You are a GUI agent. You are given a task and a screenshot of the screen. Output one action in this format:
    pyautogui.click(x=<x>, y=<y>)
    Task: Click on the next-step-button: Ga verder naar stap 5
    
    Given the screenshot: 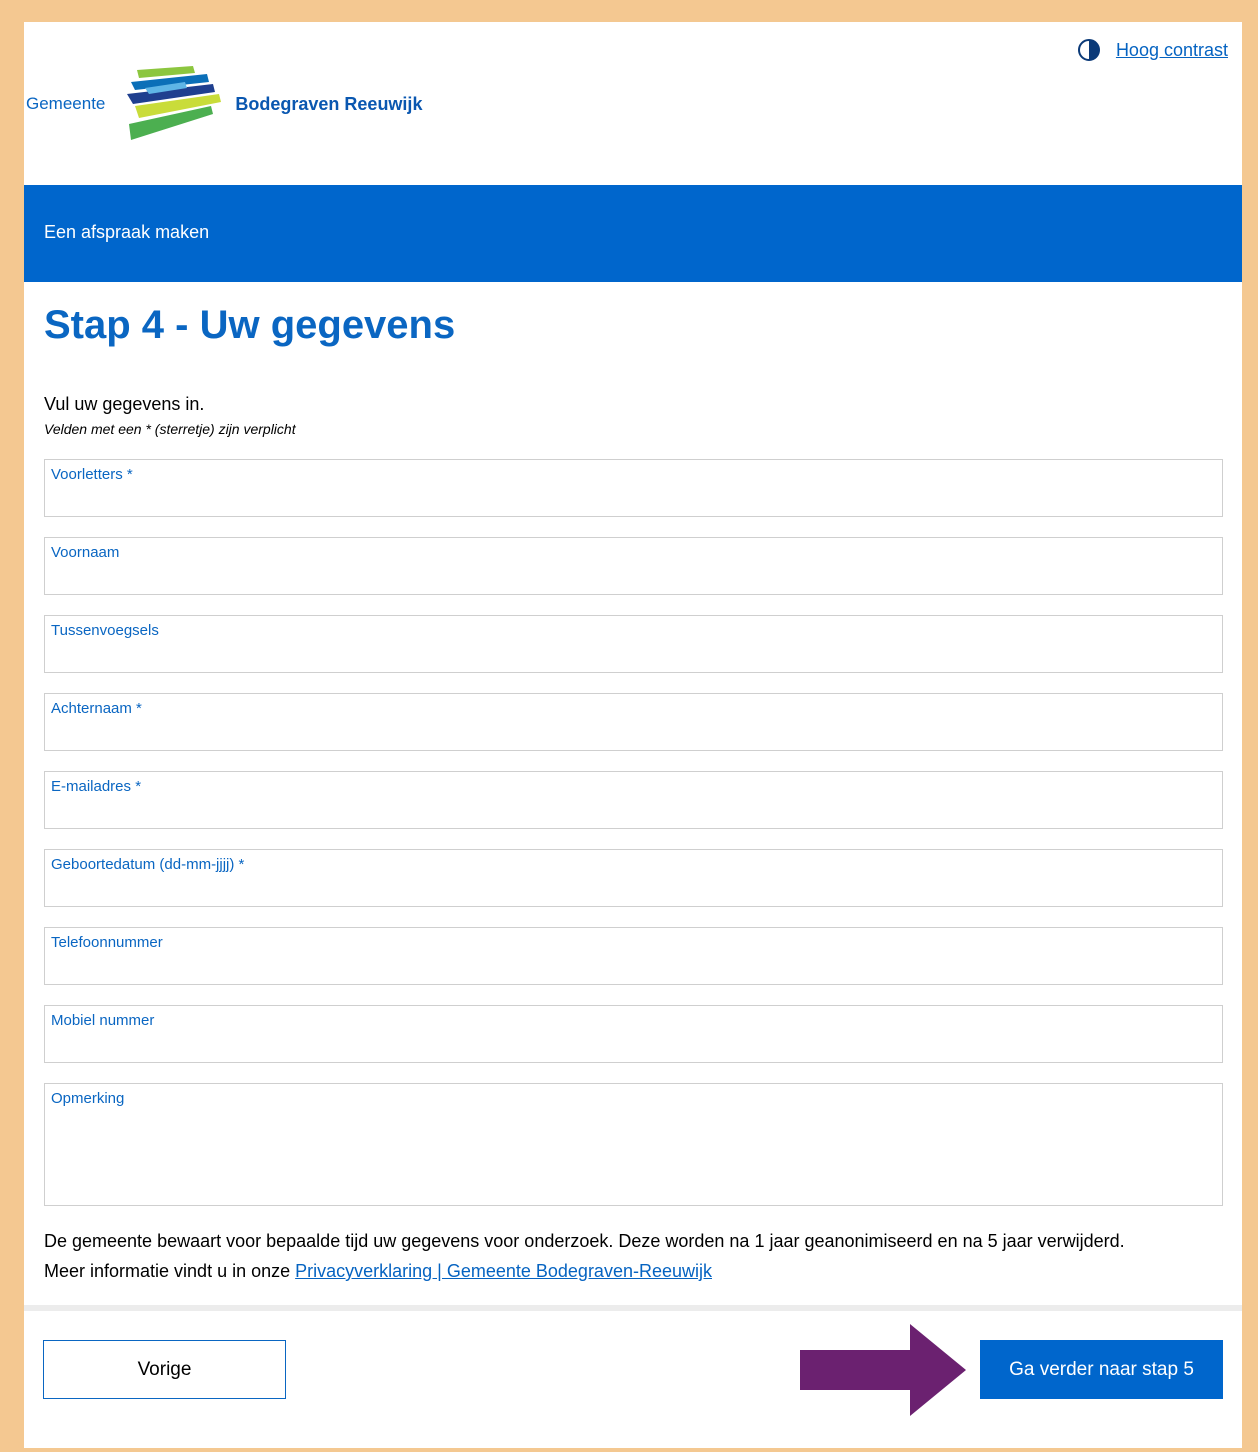 What is the action you would take?
    pyautogui.click(x=1101, y=1369)
    